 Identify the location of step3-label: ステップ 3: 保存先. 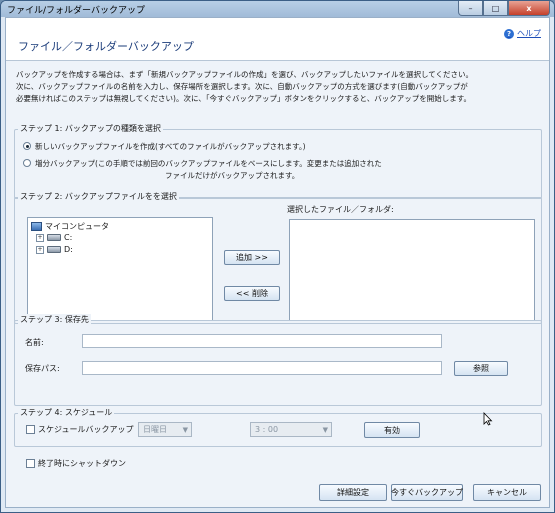
(54, 319).